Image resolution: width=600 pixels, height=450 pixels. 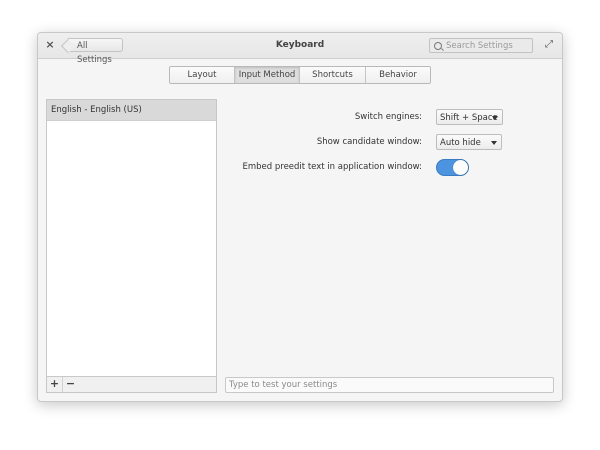 What do you see at coordinates (131, 384) in the screenshot?
I see `list-toolbar: + −` at bounding box center [131, 384].